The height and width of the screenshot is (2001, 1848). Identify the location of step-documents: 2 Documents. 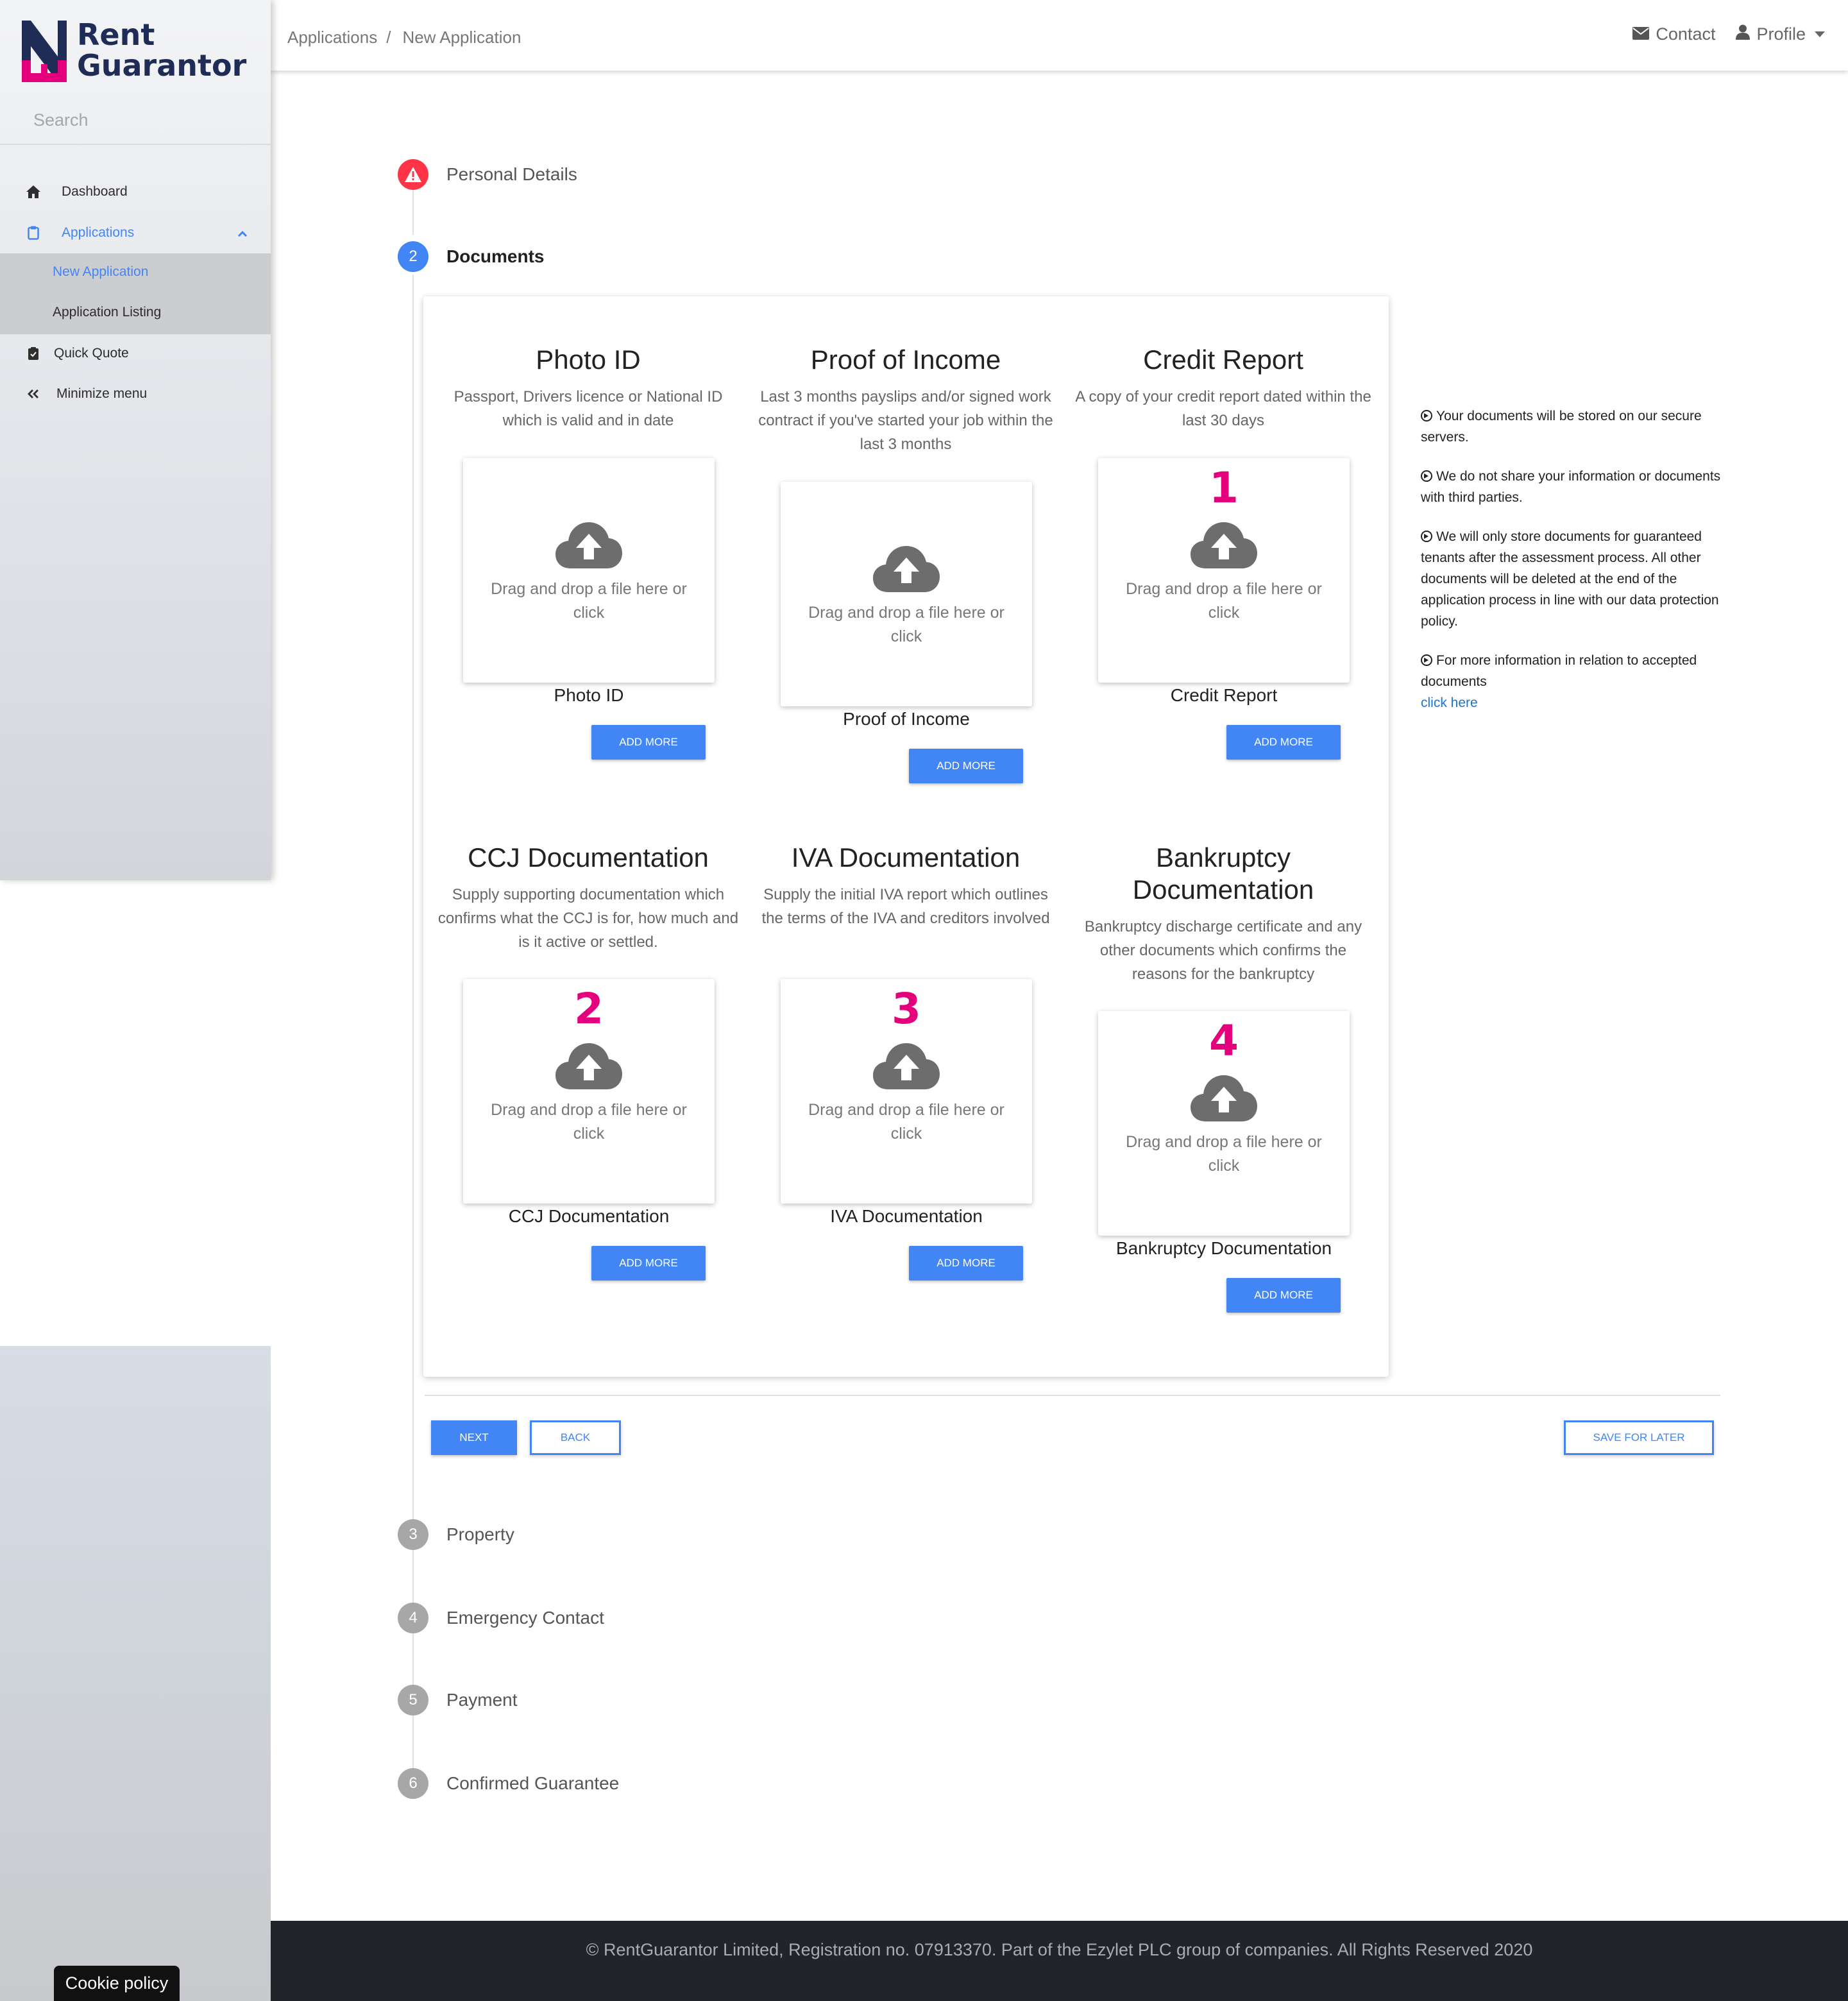
(471, 256).